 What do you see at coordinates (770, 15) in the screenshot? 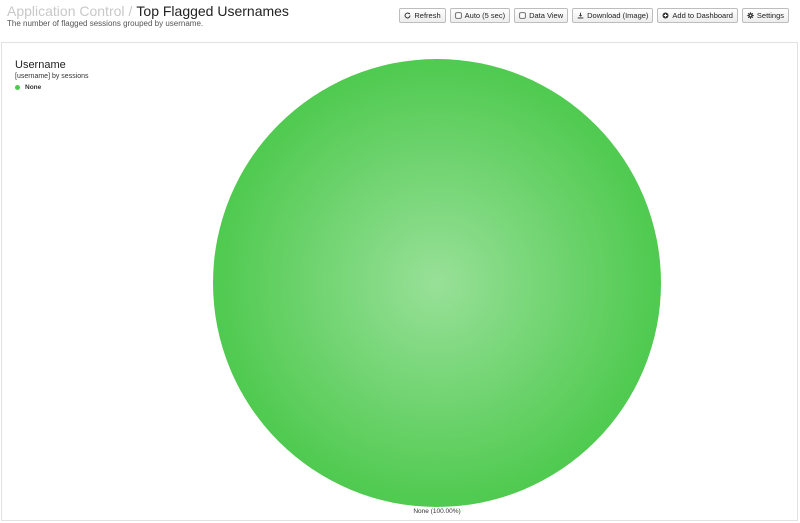
I see `settings-button-label: Settings` at bounding box center [770, 15].